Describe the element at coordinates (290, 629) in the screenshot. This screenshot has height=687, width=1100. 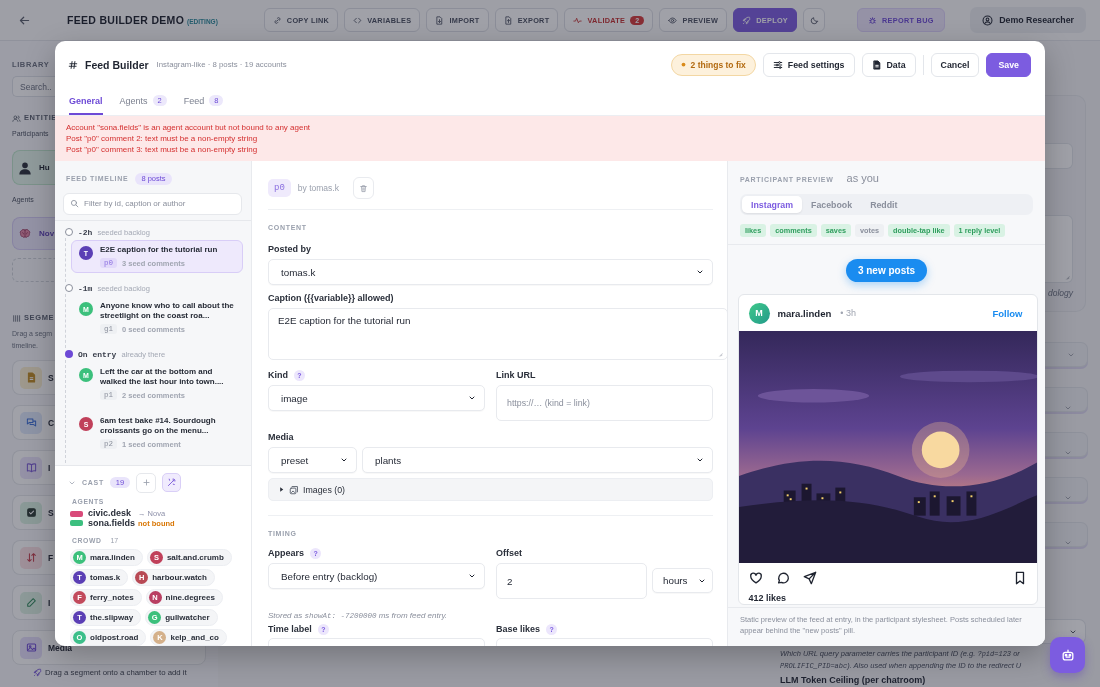
I see `field-label: Time label` at that location.